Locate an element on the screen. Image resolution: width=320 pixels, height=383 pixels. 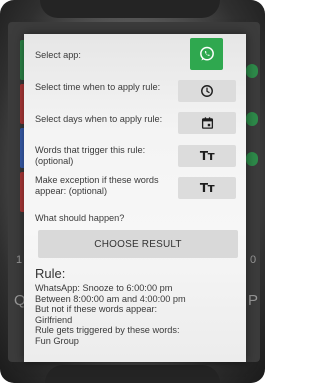
select-days-button is located at coordinates (207, 123).